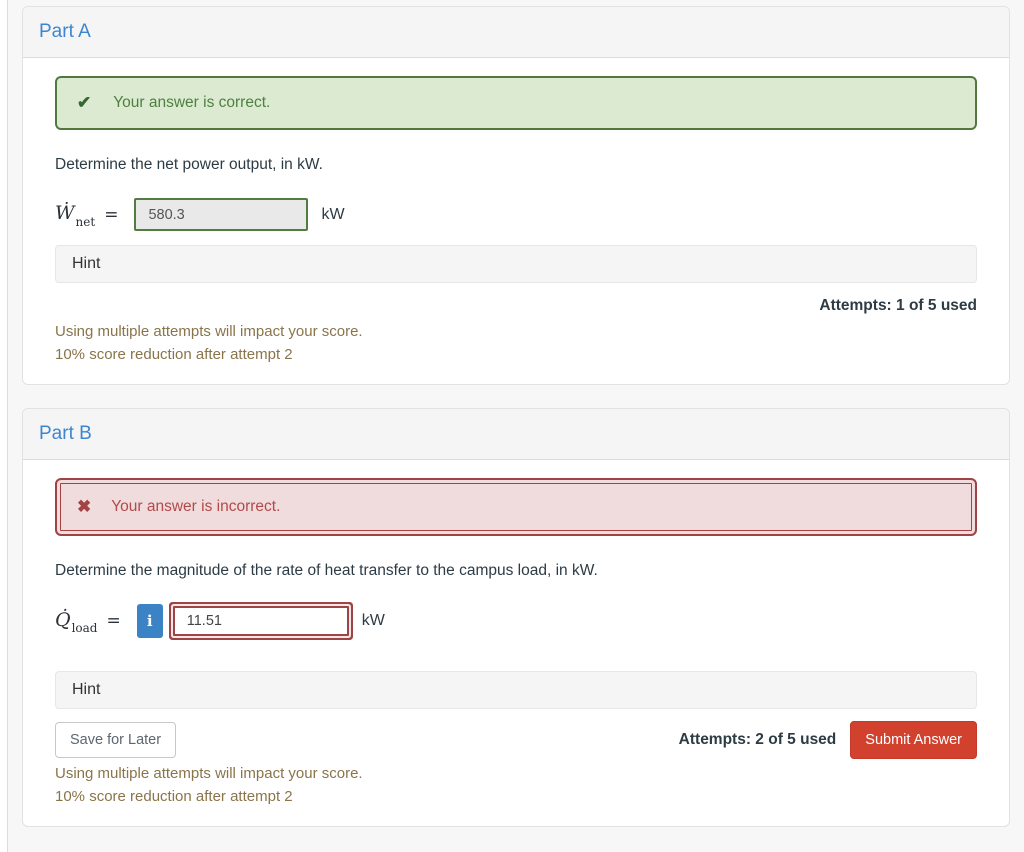 The image size is (1024, 852). Describe the element at coordinates (898, 305) in the screenshot. I see `part-a-attempts-counter: Attempts: 1 of 5 used` at that location.